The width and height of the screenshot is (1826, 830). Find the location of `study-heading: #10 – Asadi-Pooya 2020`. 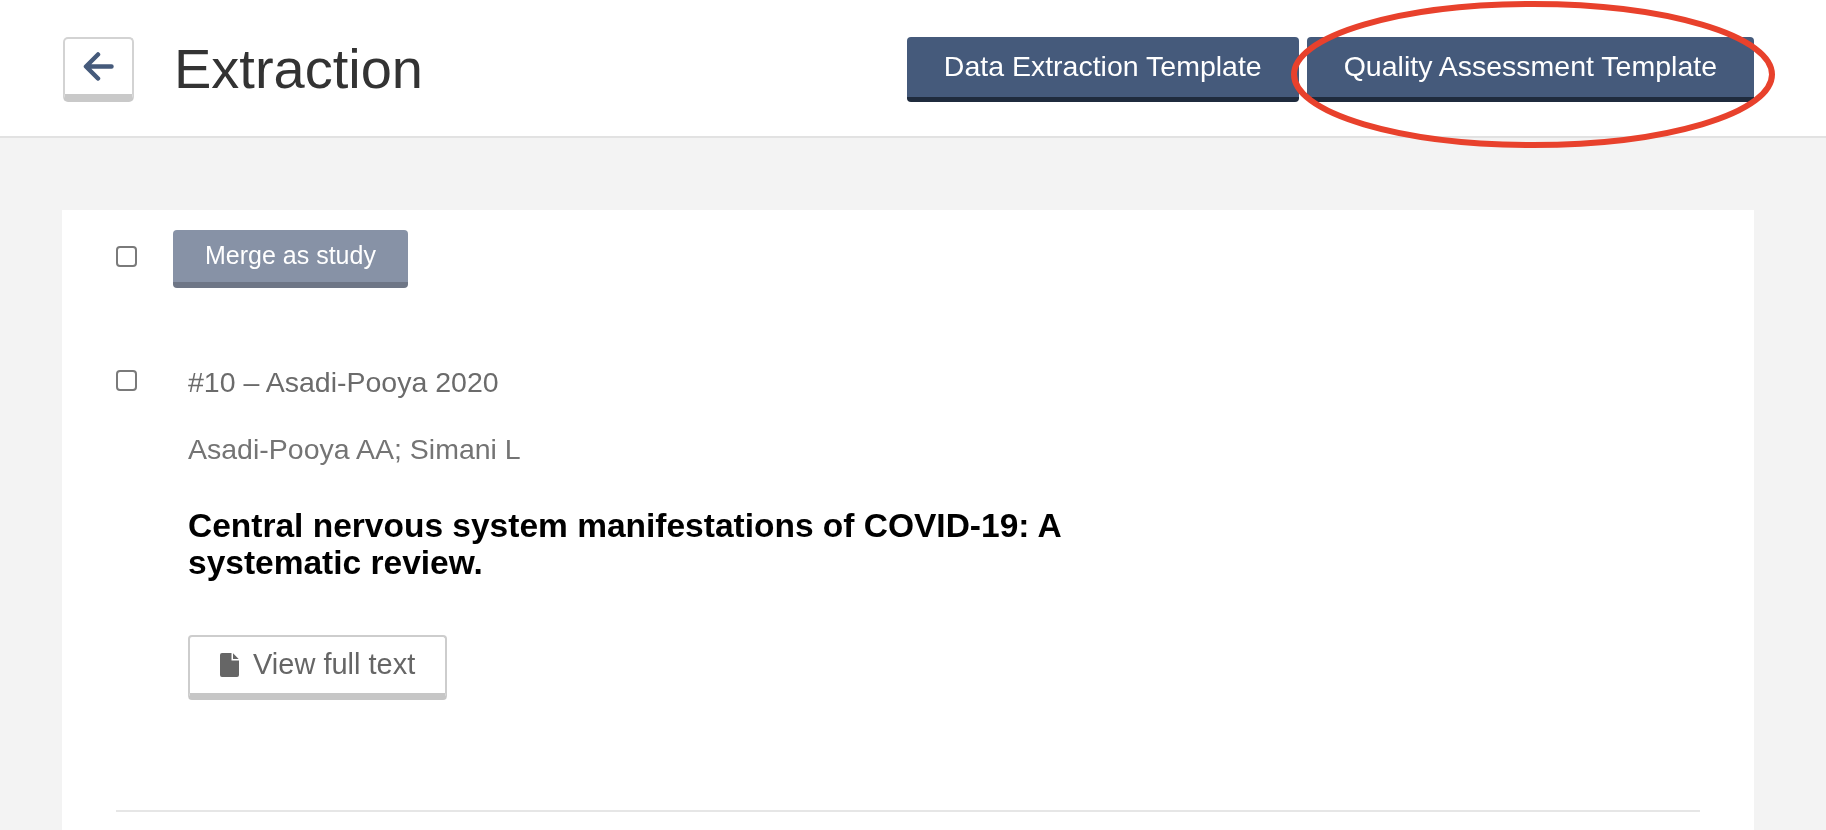

study-heading: #10 – Asadi-Pooya 2020 is located at coordinates (343, 382).